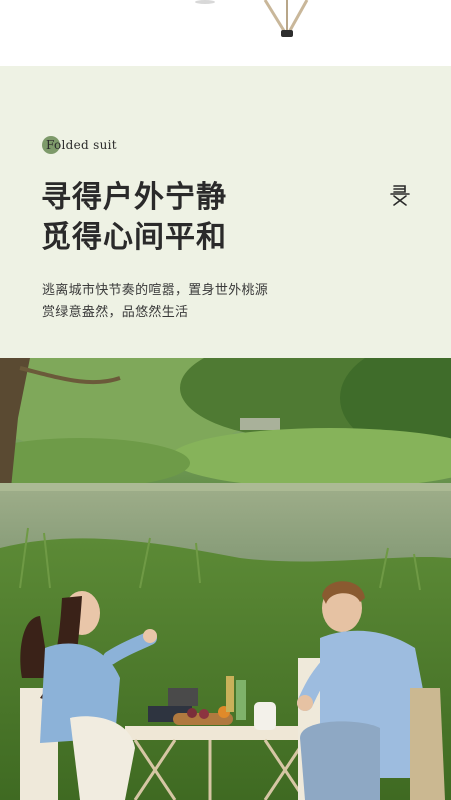 The width and height of the screenshot is (451, 800). I want to click on badge-label: Folded suit, so click(81, 145).